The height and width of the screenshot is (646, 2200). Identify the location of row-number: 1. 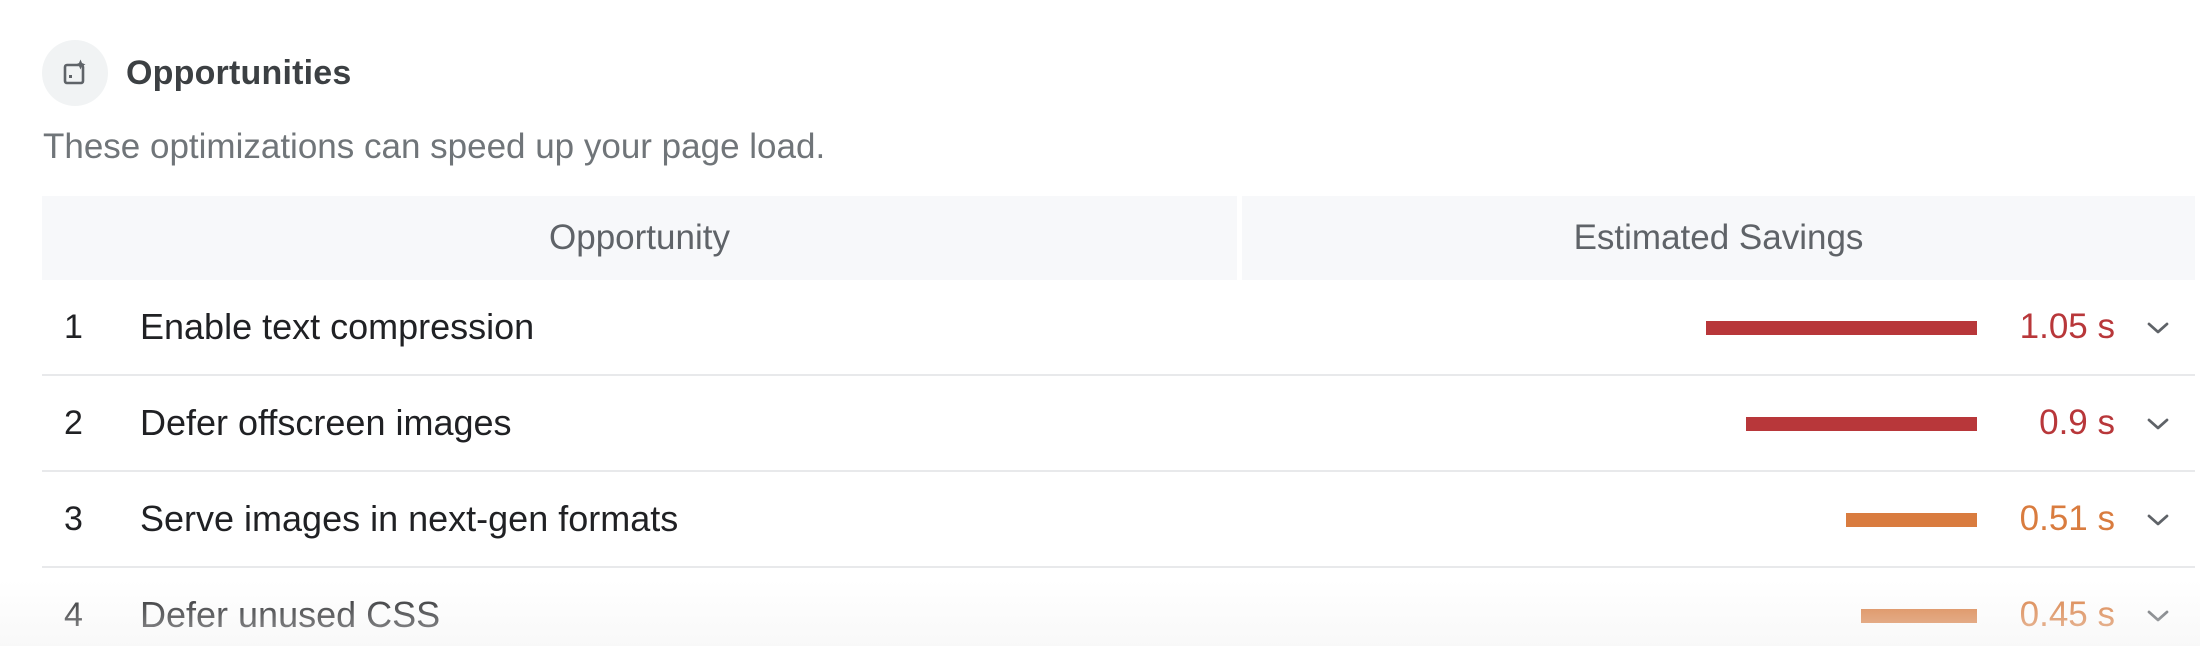
(73, 326).